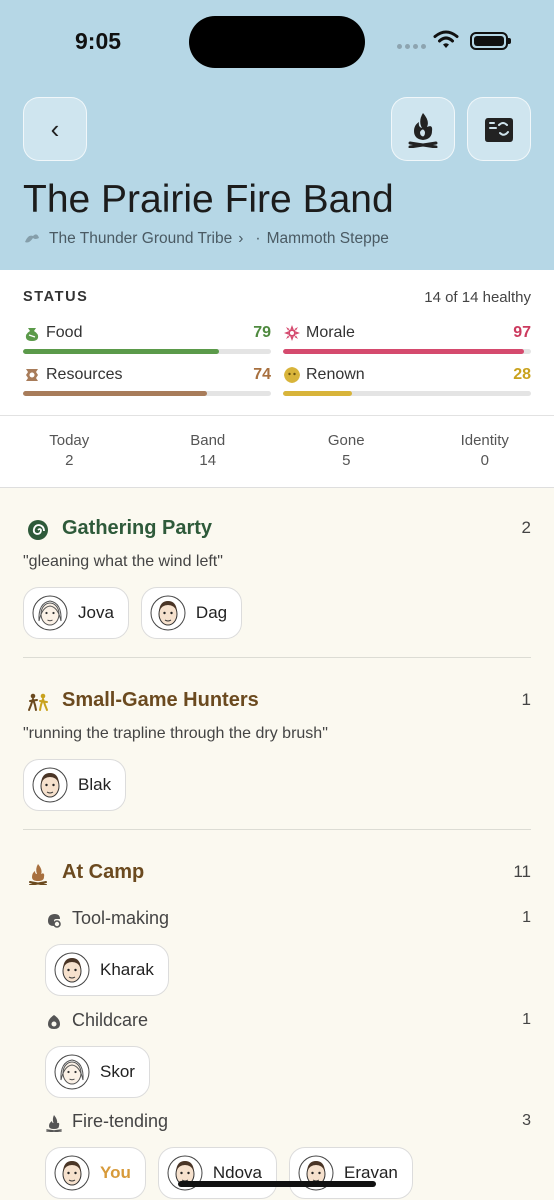 Image resolution: width=554 pixels, height=1200 pixels. Describe the element at coordinates (107, 970) in the screenshot. I see `member-chip-kharak: Kharak` at that location.